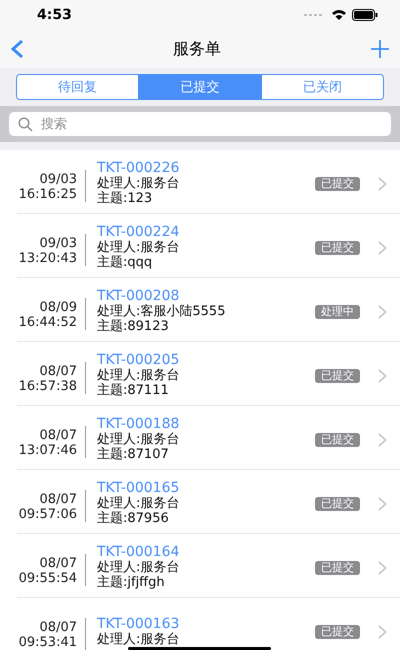 This screenshot has height=650, width=400. What do you see at coordinates (47, 450) in the screenshot?
I see `ticket-time: 13:07:46` at bounding box center [47, 450].